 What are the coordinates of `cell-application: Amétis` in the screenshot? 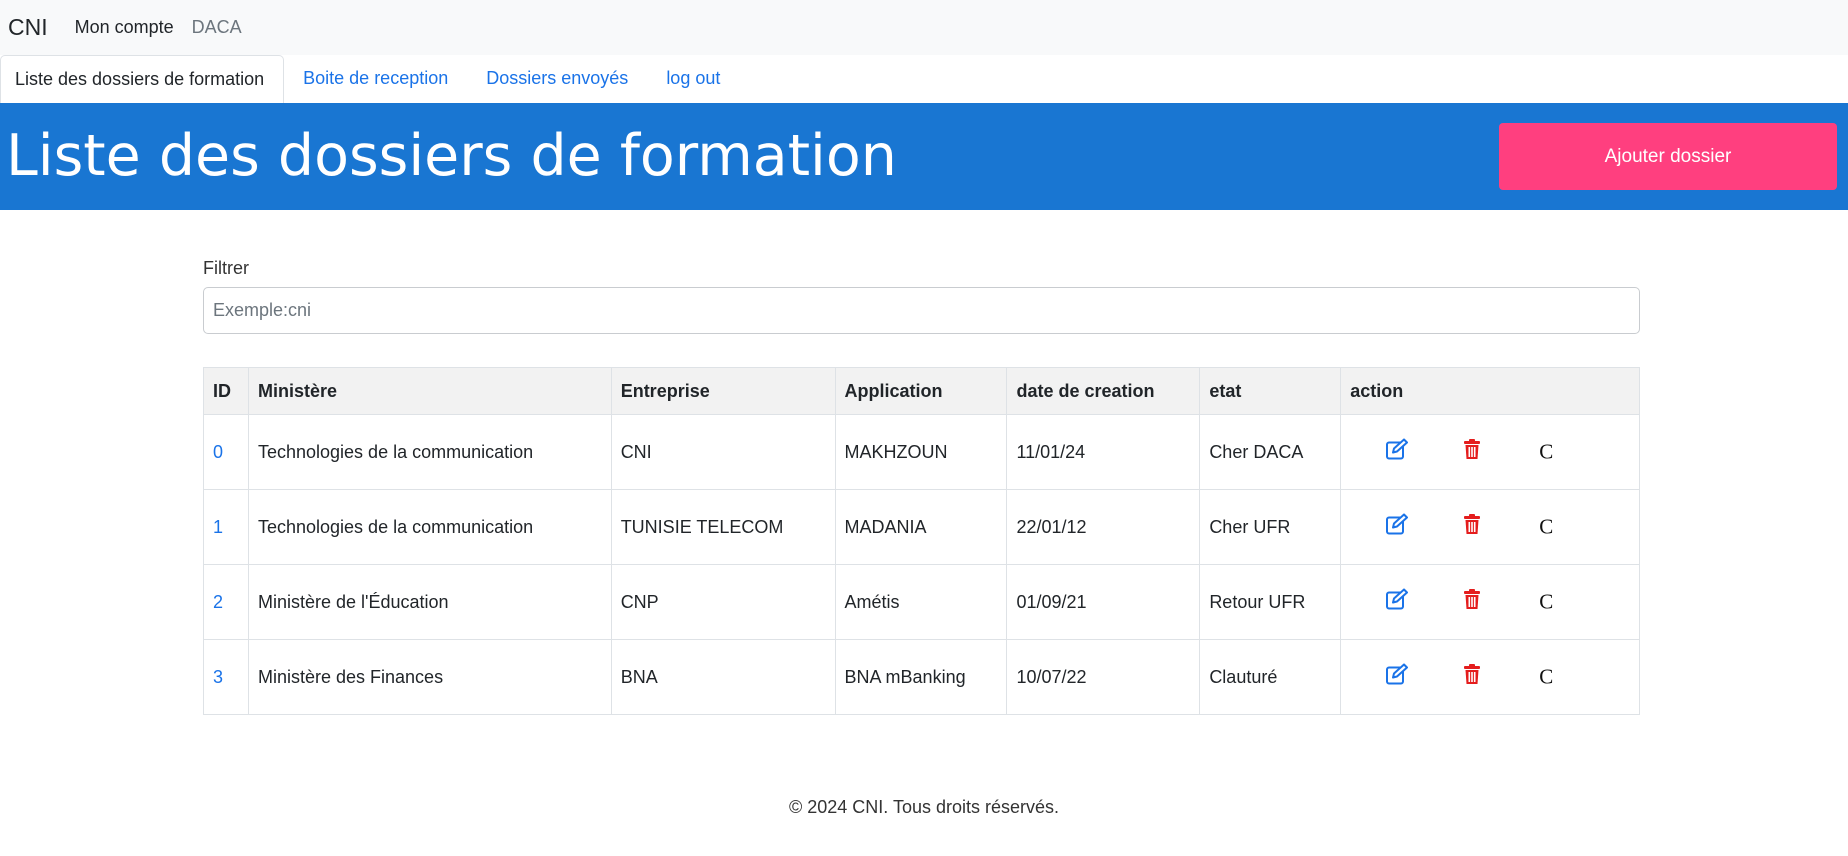 It's located at (921, 602).